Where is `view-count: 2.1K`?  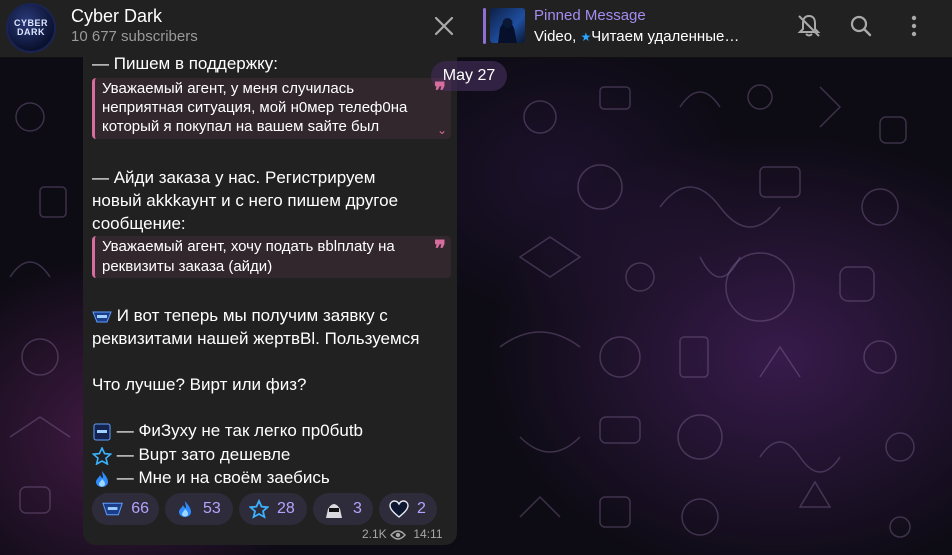 view-count: 2.1K is located at coordinates (374, 534).